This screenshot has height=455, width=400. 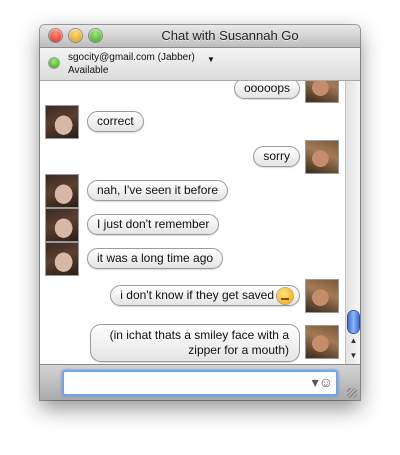 I want to click on scroll-thumb, so click(x=353, y=322).